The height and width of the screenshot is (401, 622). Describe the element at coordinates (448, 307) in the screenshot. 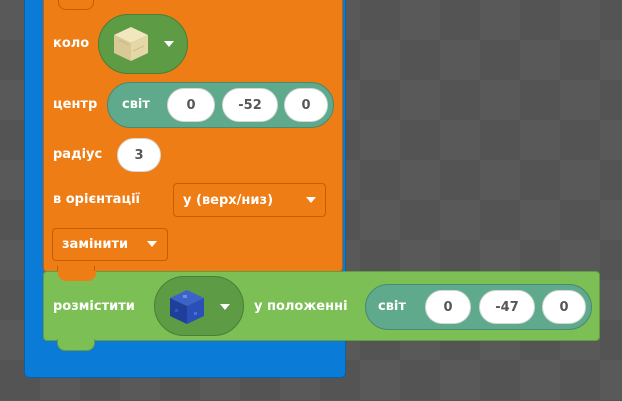

I see `place-x-input: 0` at that location.